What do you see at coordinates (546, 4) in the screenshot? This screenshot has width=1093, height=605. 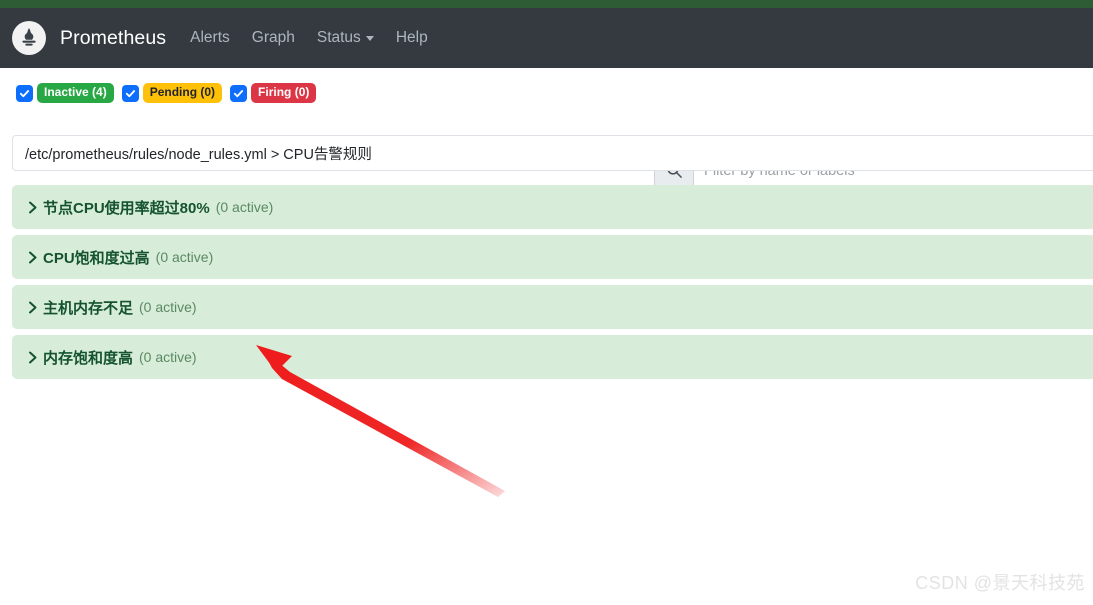 I see `top-accent-strip` at bounding box center [546, 4].